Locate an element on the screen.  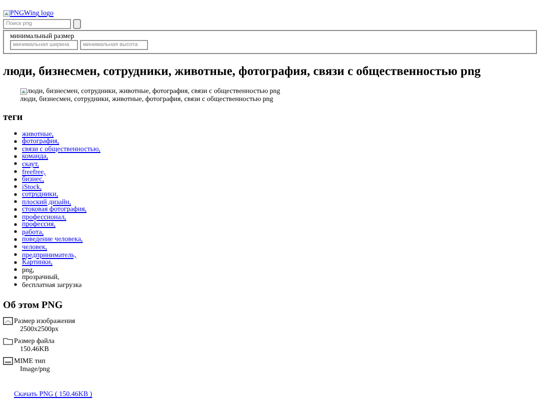
about-heading: Об этом PNG is located at coordinates (33, 306).